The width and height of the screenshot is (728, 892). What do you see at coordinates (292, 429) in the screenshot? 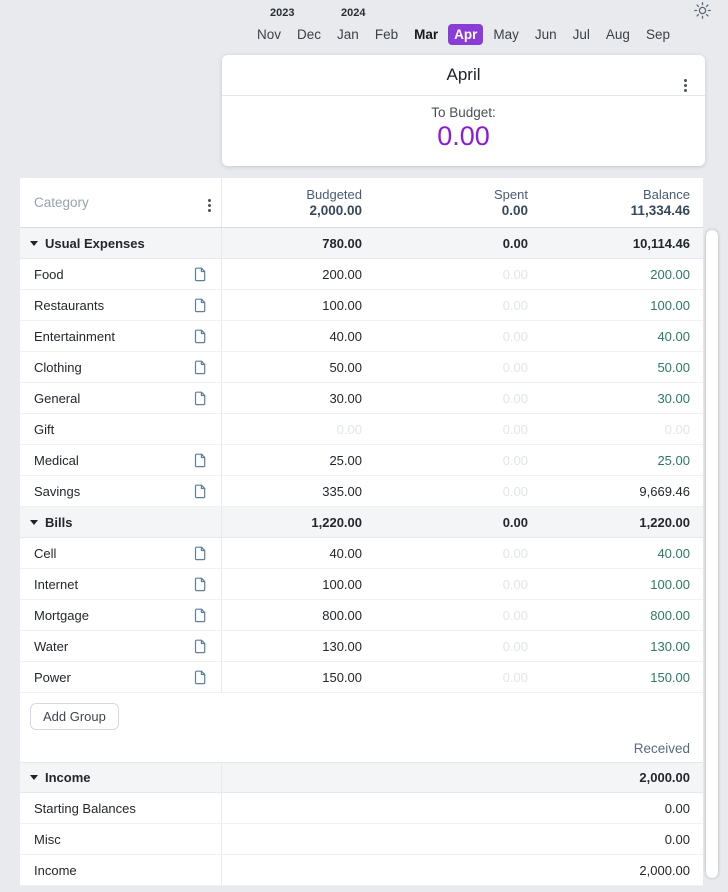
I see `col-b-value: 0.00` at bounding box center [292, 429].